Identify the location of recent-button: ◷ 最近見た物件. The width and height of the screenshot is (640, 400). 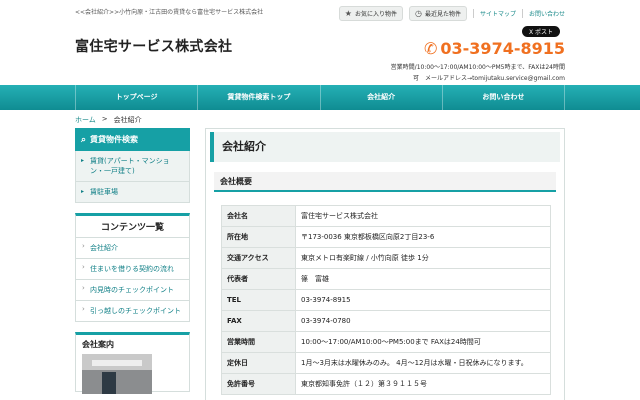
(437, 13).